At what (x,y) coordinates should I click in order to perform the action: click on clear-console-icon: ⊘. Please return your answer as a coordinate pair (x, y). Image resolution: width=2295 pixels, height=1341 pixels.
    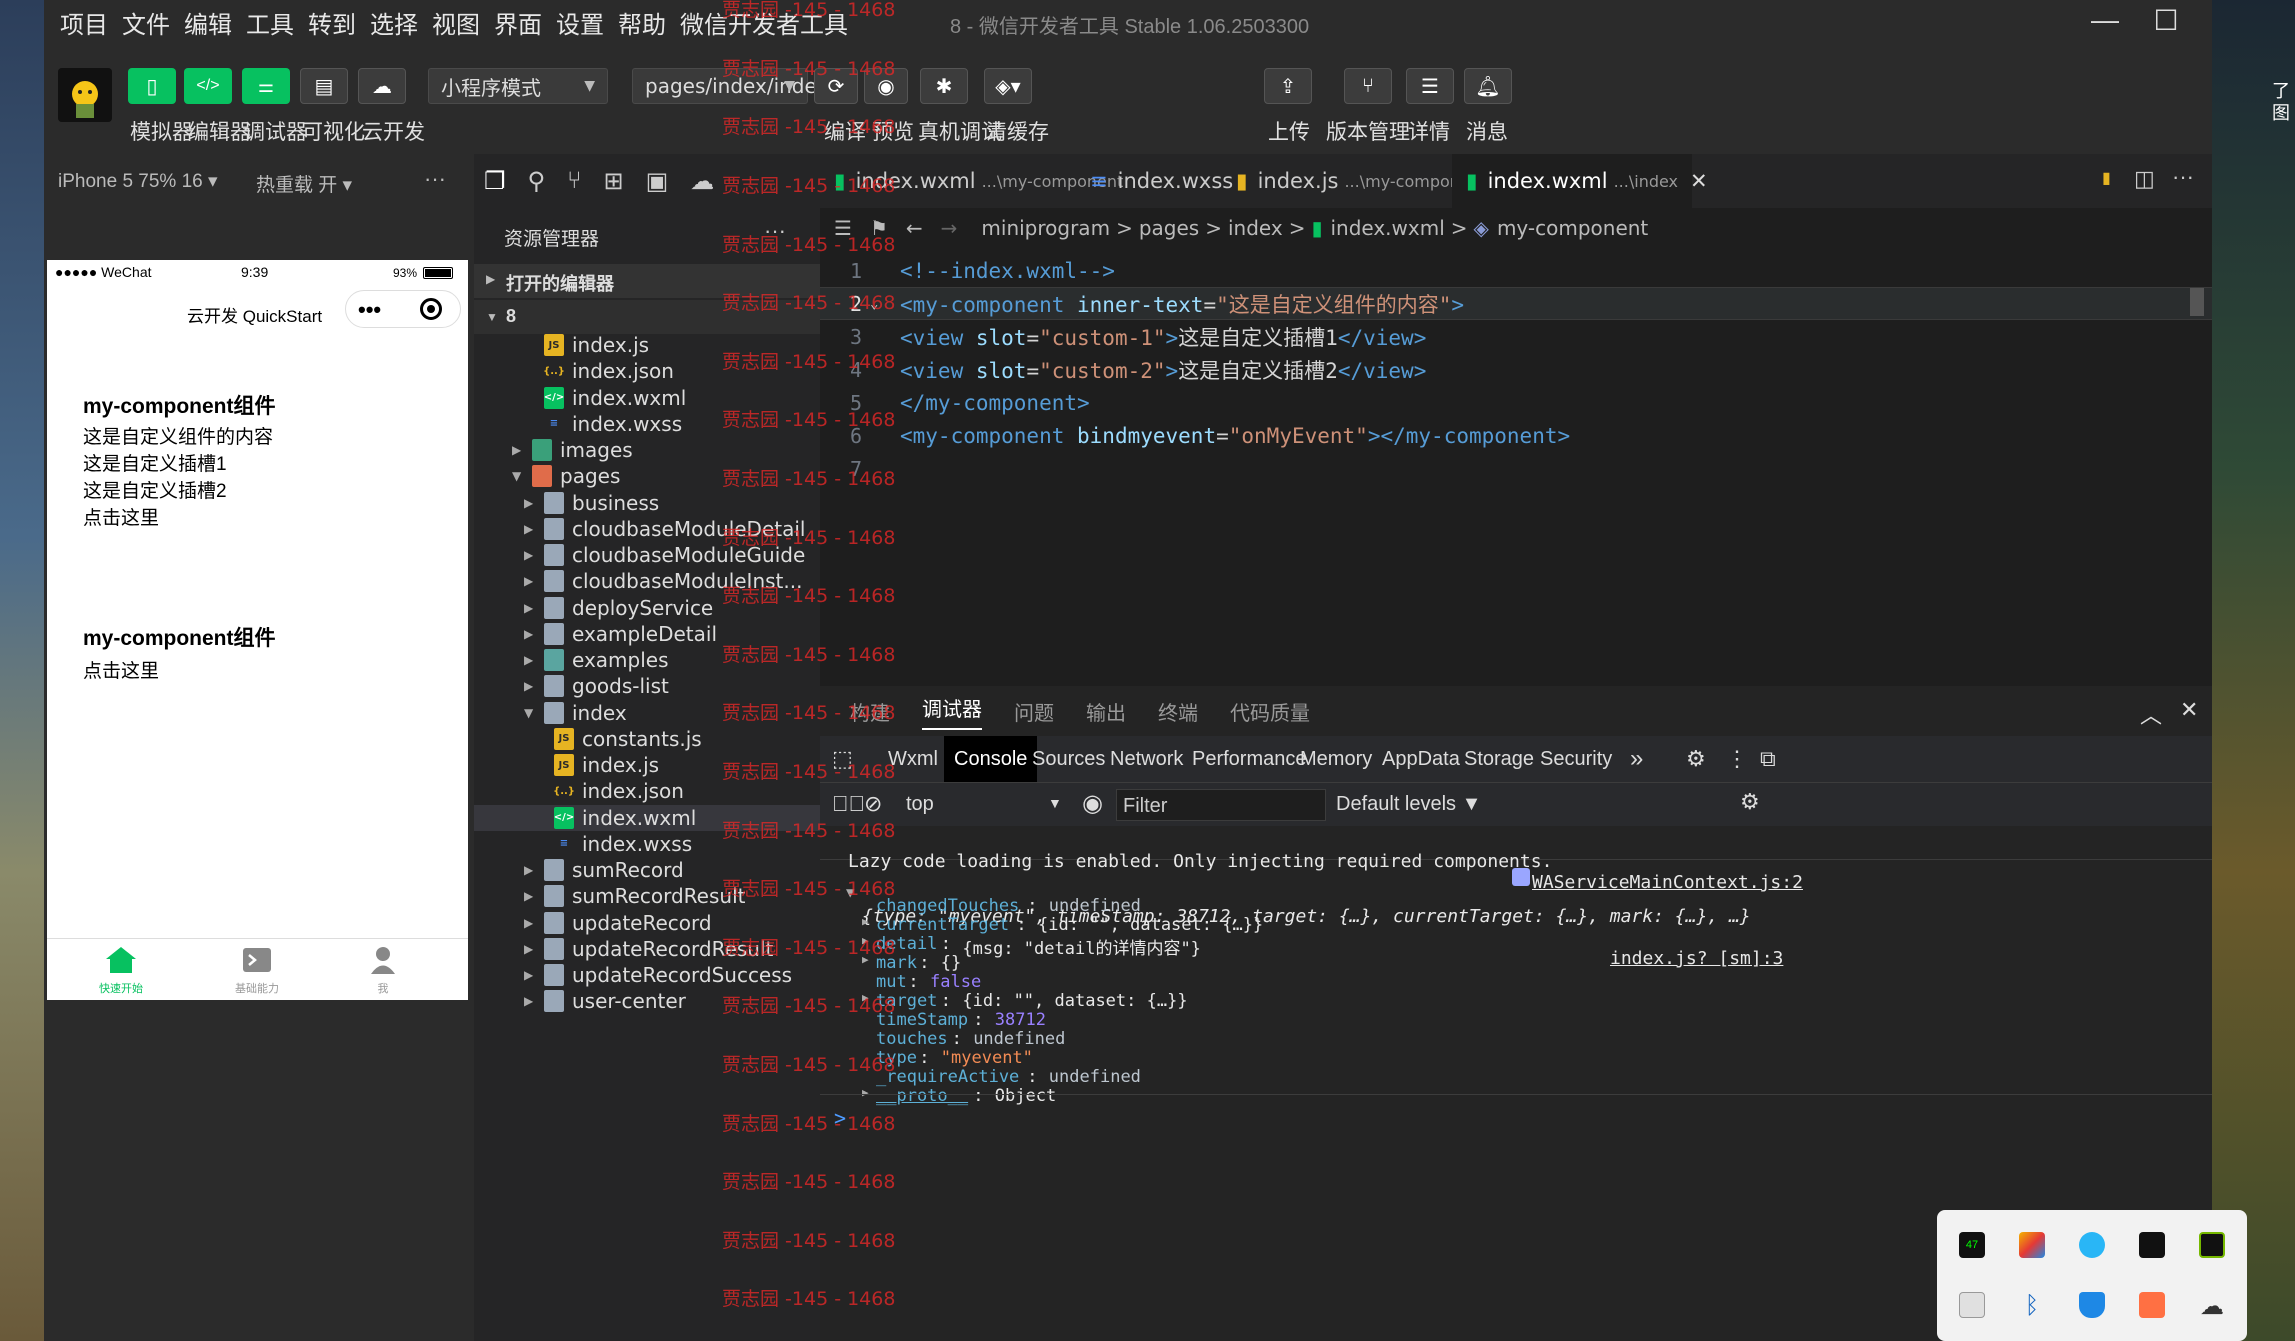
    Looking at the image, I should click on (873, 804).